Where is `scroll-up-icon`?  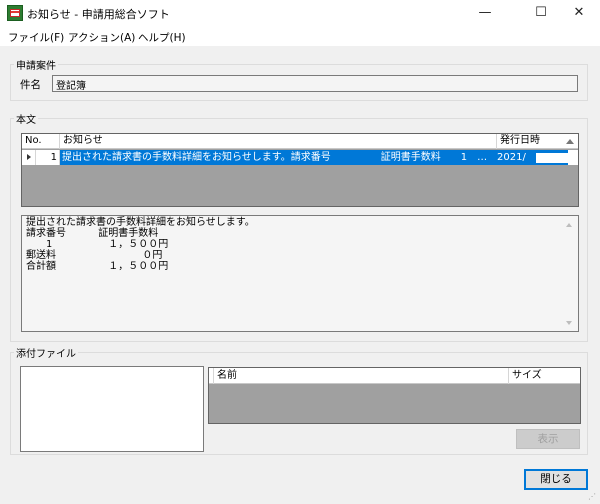
scroll-up-icon is located at coordinates (569, 225).